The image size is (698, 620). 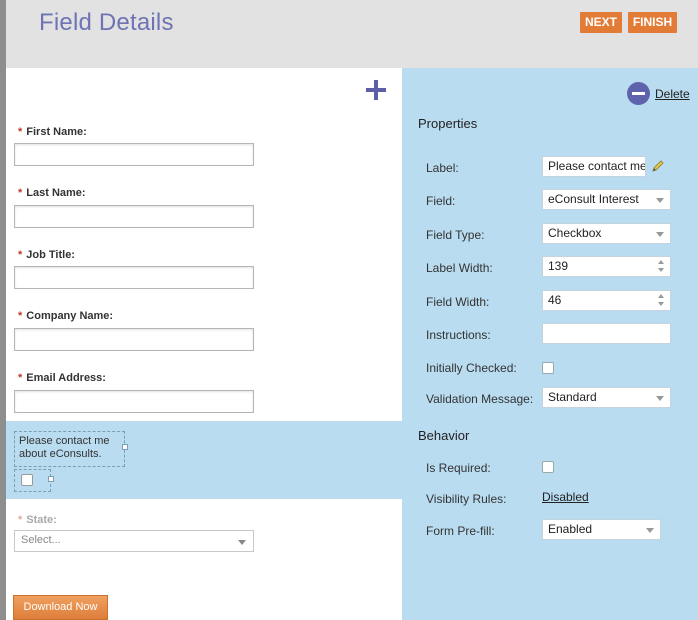 I want to click on input-value: 46, so click(x=555, y=300).